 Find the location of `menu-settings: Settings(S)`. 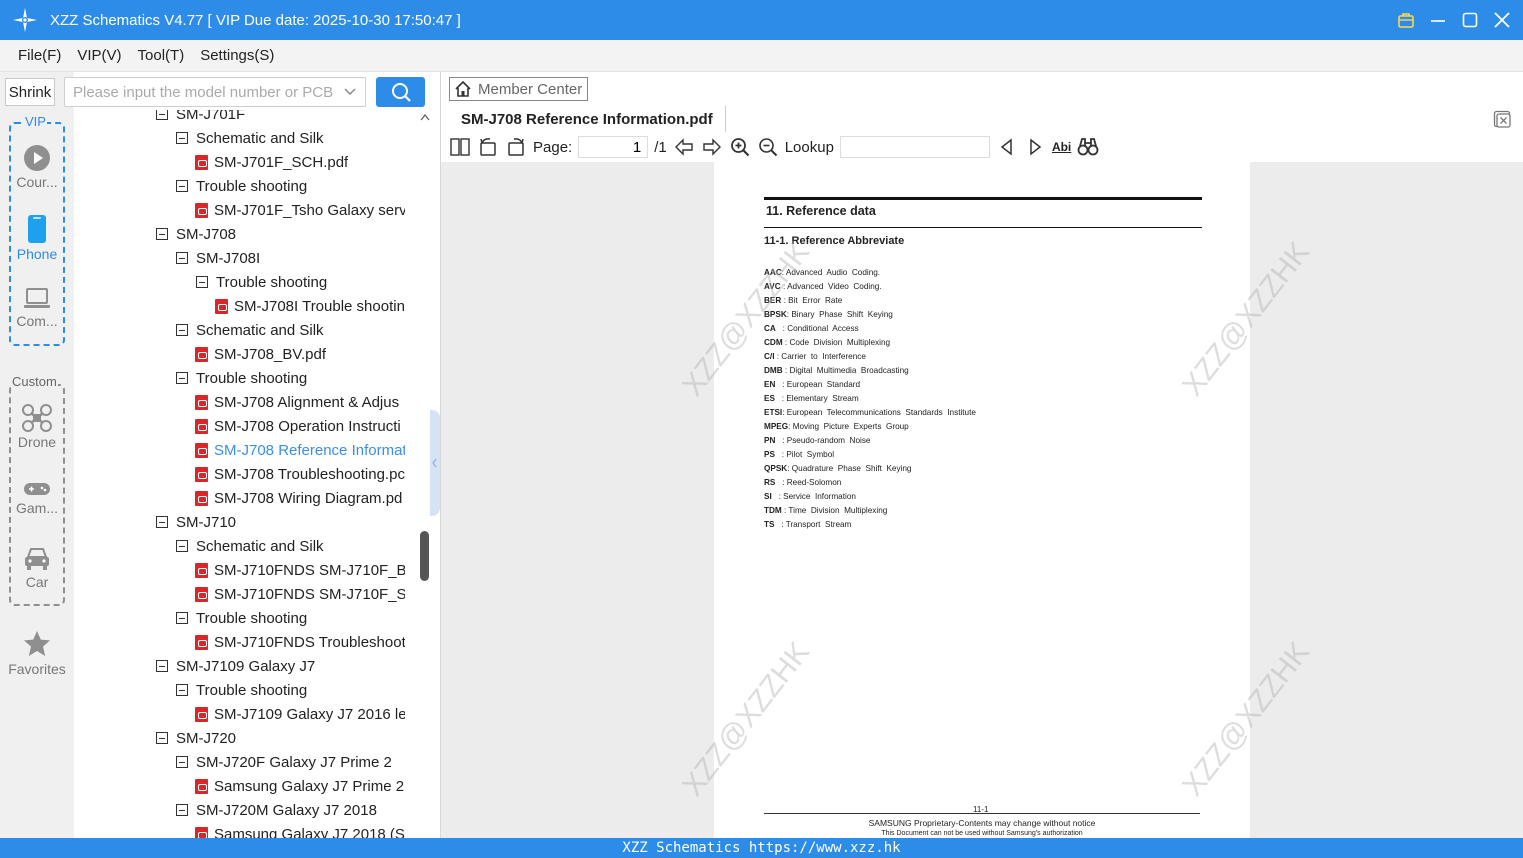

menu-settings: Settings(S) is located at coordinates (237, 55).